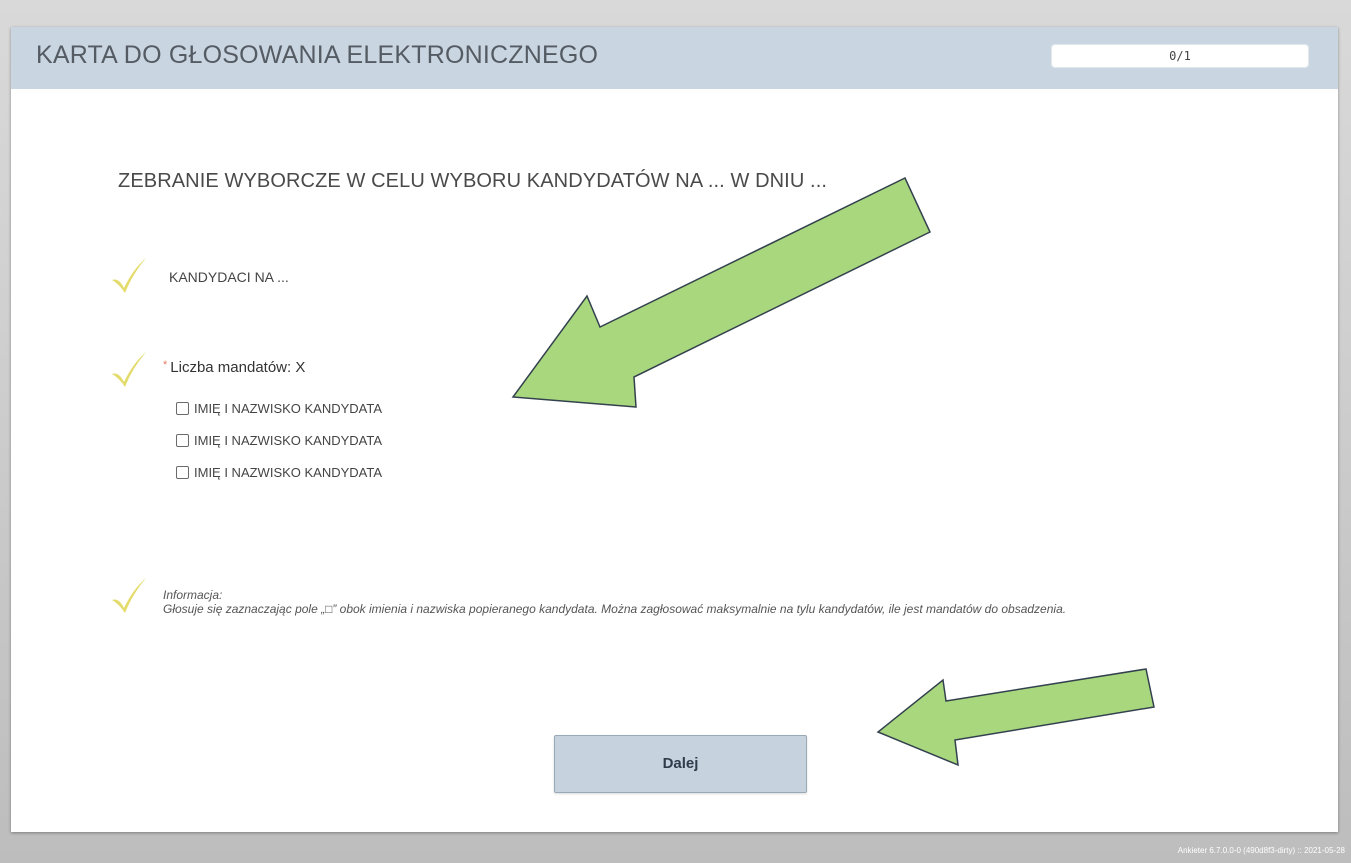  I want to click on arrow-annotation-large, so click(721, 292).